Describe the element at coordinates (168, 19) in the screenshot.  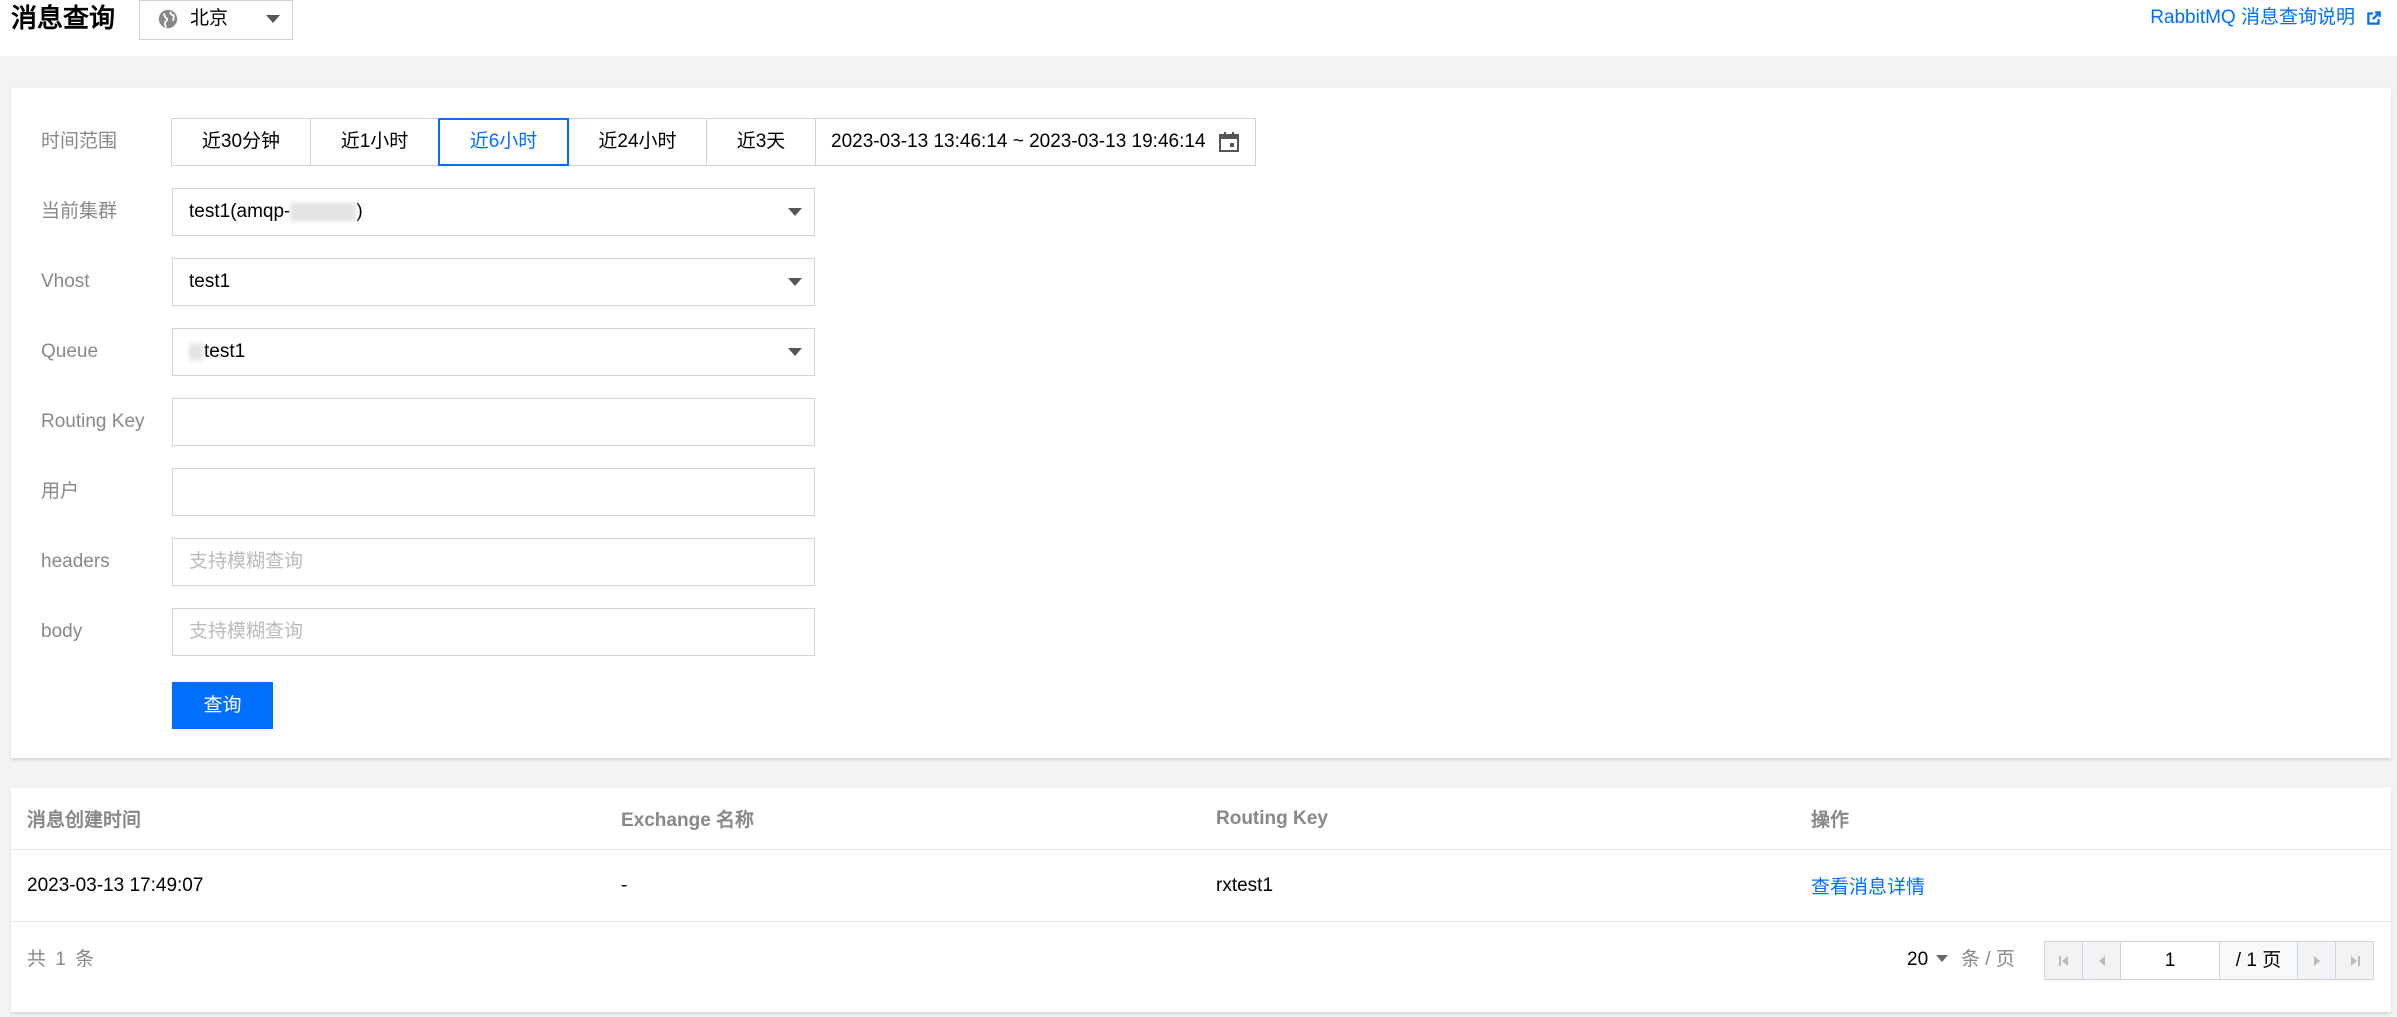
I see `globe-icon` at that location.